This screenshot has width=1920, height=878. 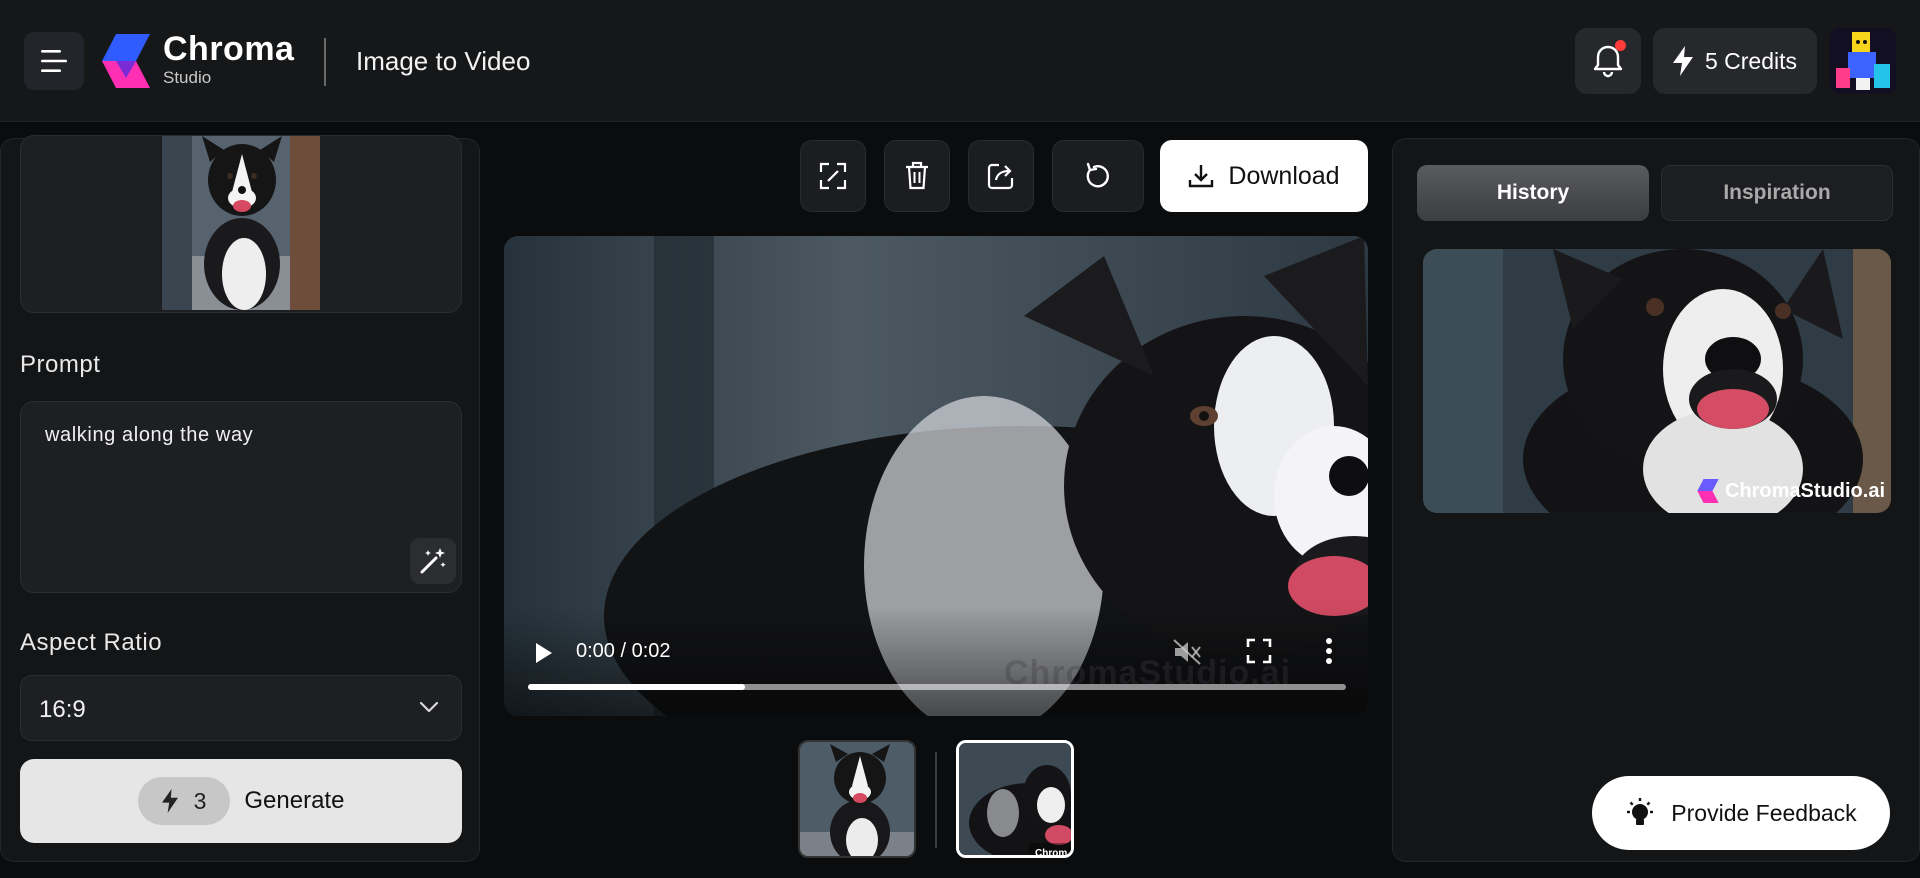 I want to click on menu-button, so click(x=54, y=61).